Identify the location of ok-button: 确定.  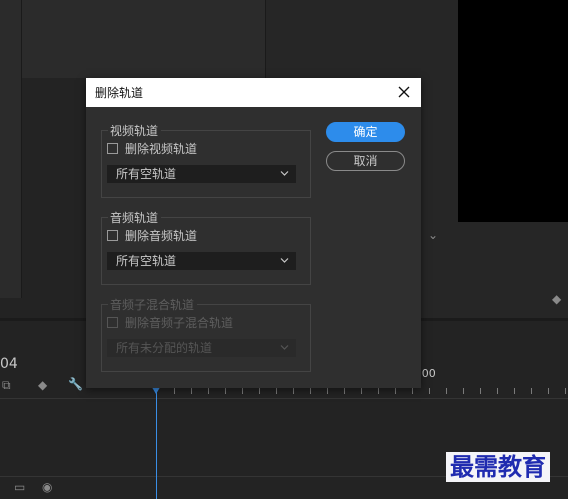
(365, 132).